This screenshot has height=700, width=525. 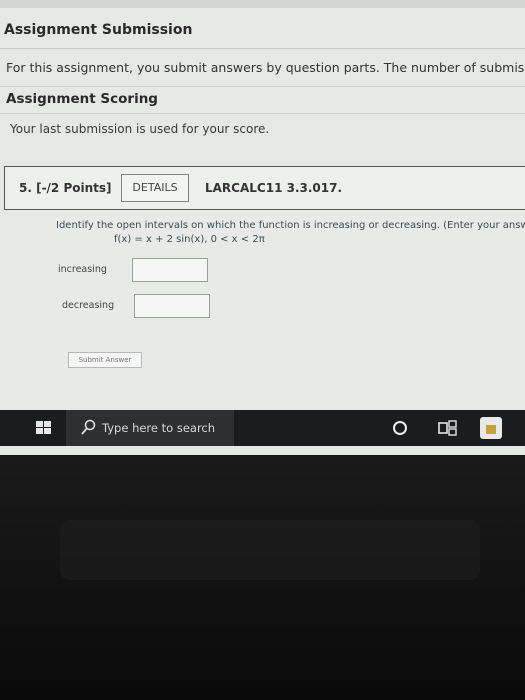 I want to click on windows-taskbar: Type here to search, so click(x=262, y=428).